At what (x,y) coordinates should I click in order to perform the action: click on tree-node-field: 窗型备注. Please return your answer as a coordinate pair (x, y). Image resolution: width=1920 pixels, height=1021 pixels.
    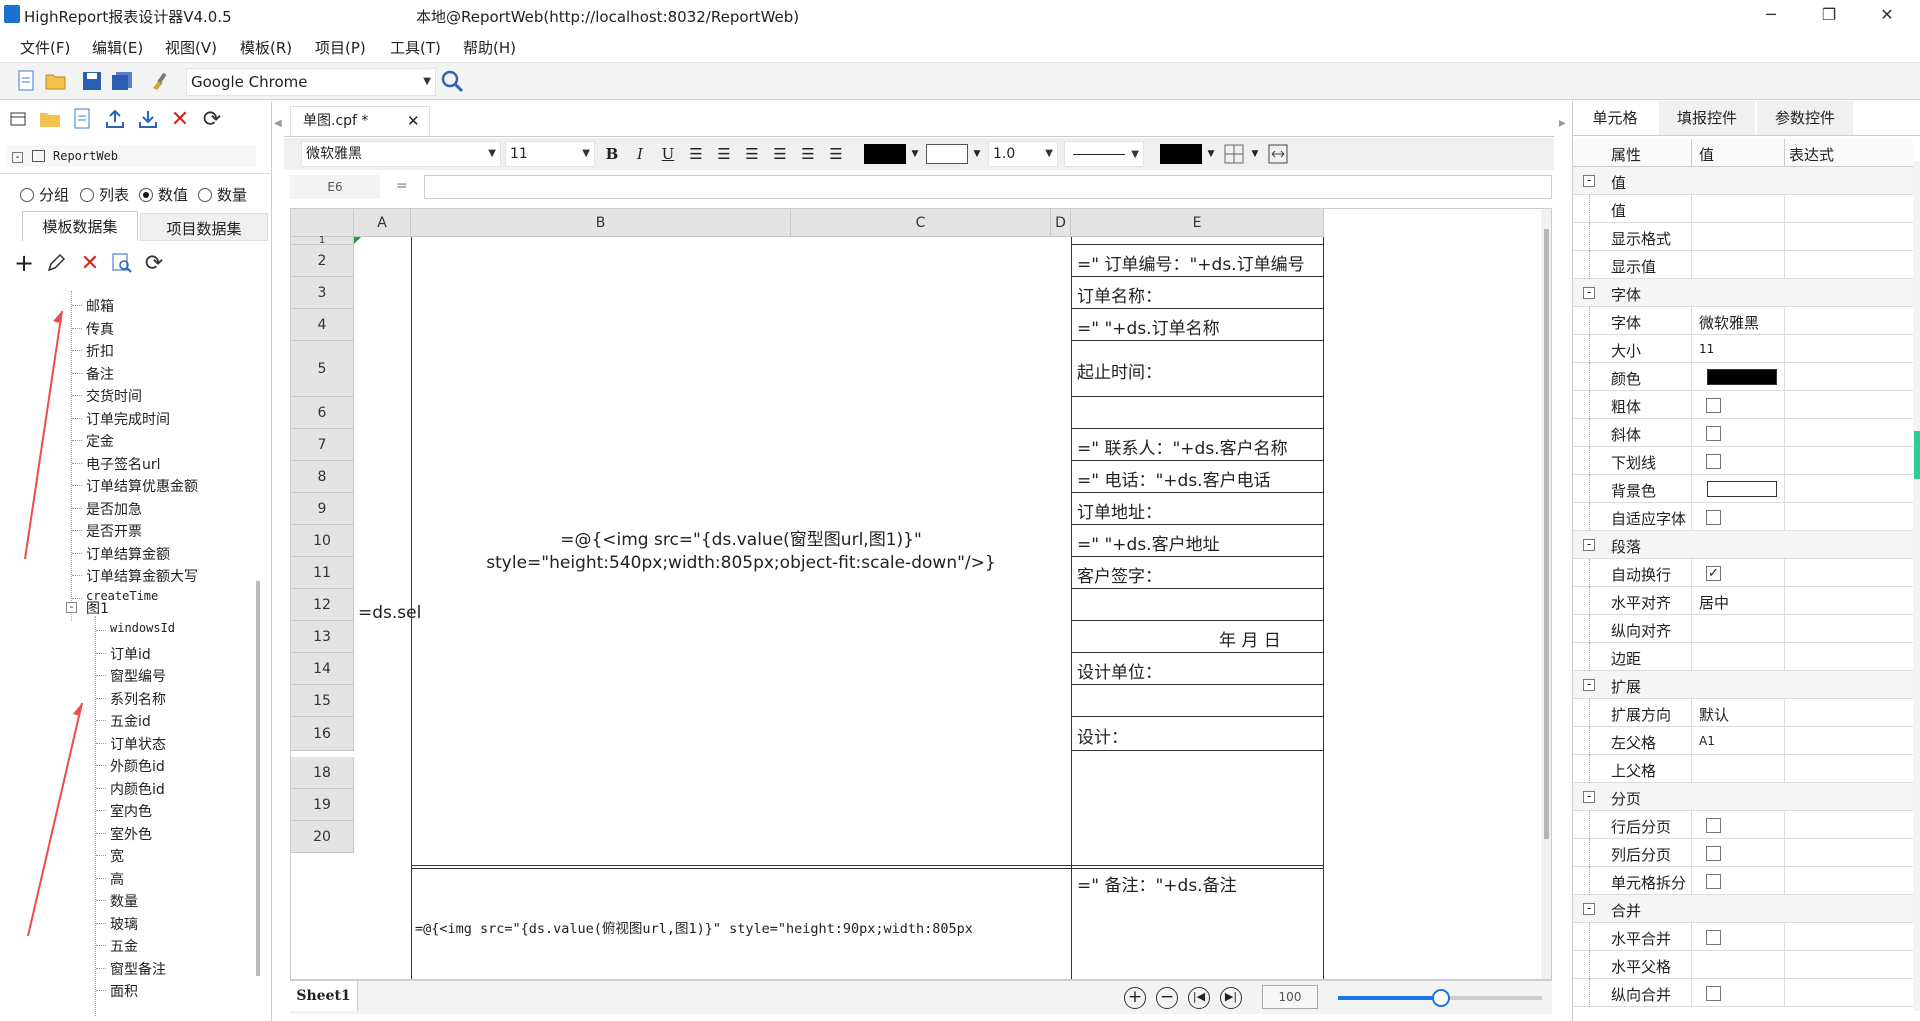
    Looking at the image, I should click on (138, 969).